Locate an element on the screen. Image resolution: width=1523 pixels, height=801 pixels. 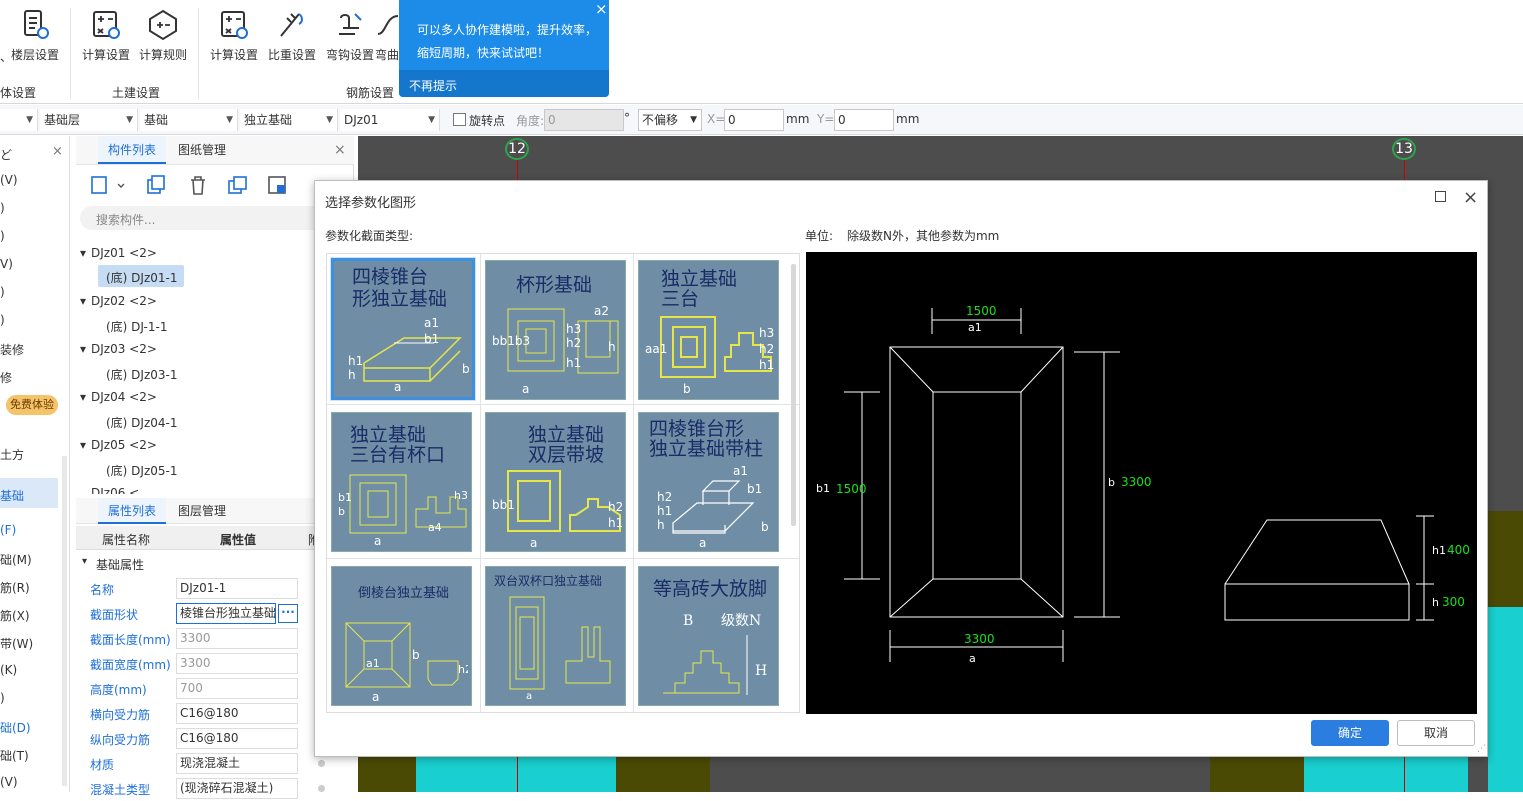
copy-to-floor-button is located at coordinates (238, 186).